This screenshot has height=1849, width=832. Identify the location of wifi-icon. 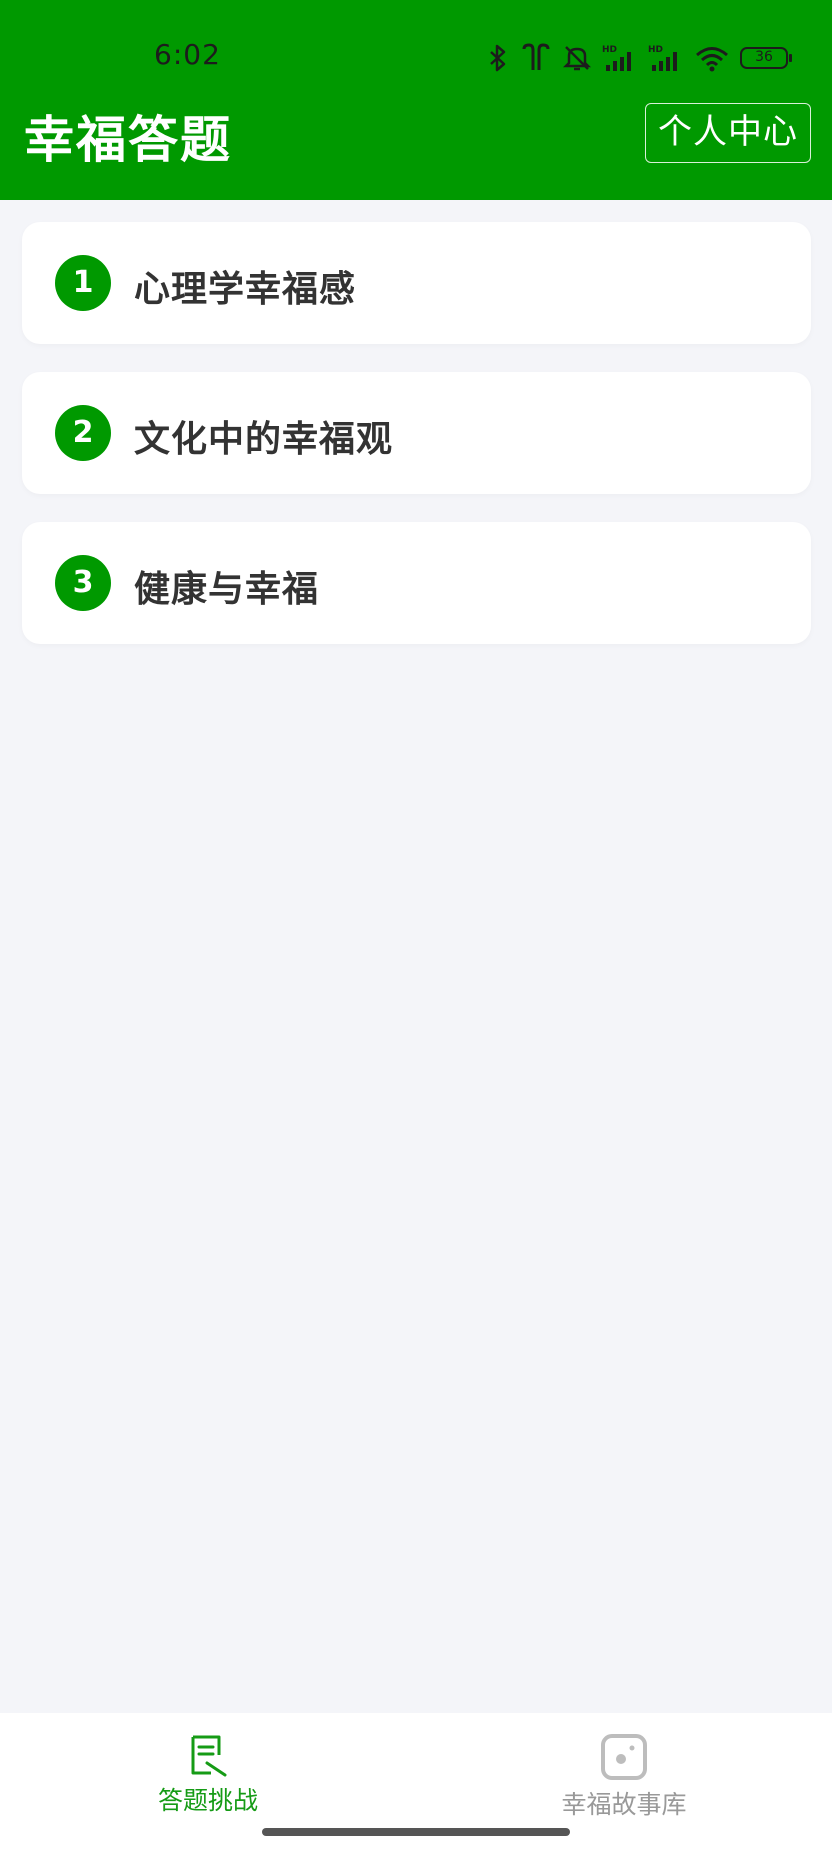
(712, 59).